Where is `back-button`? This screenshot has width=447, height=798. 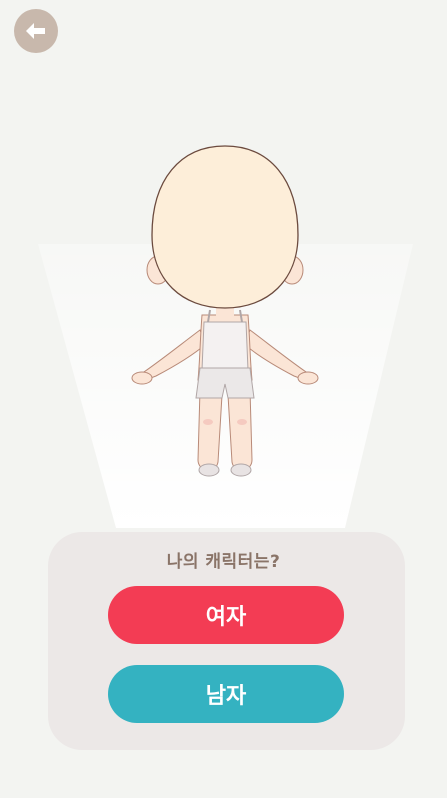 back-button is located at coordinates (36, 31).